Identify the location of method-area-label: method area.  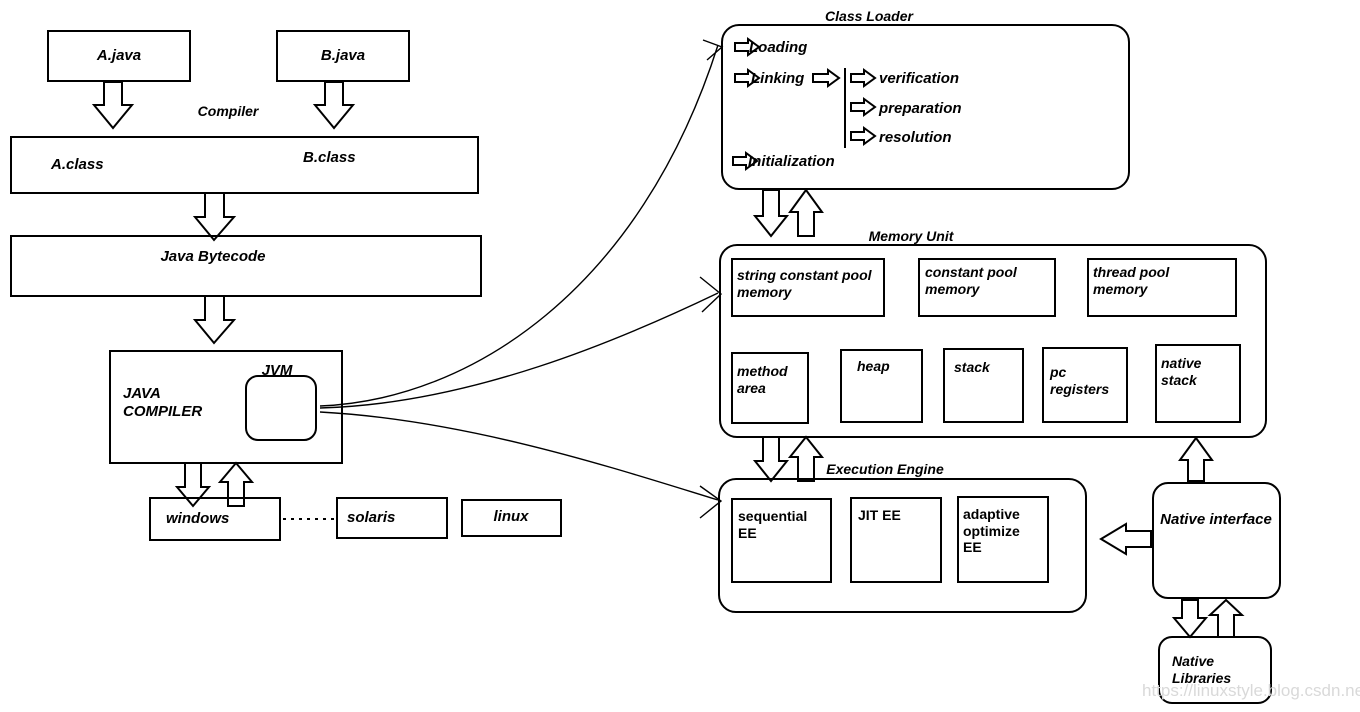
(762, 379).